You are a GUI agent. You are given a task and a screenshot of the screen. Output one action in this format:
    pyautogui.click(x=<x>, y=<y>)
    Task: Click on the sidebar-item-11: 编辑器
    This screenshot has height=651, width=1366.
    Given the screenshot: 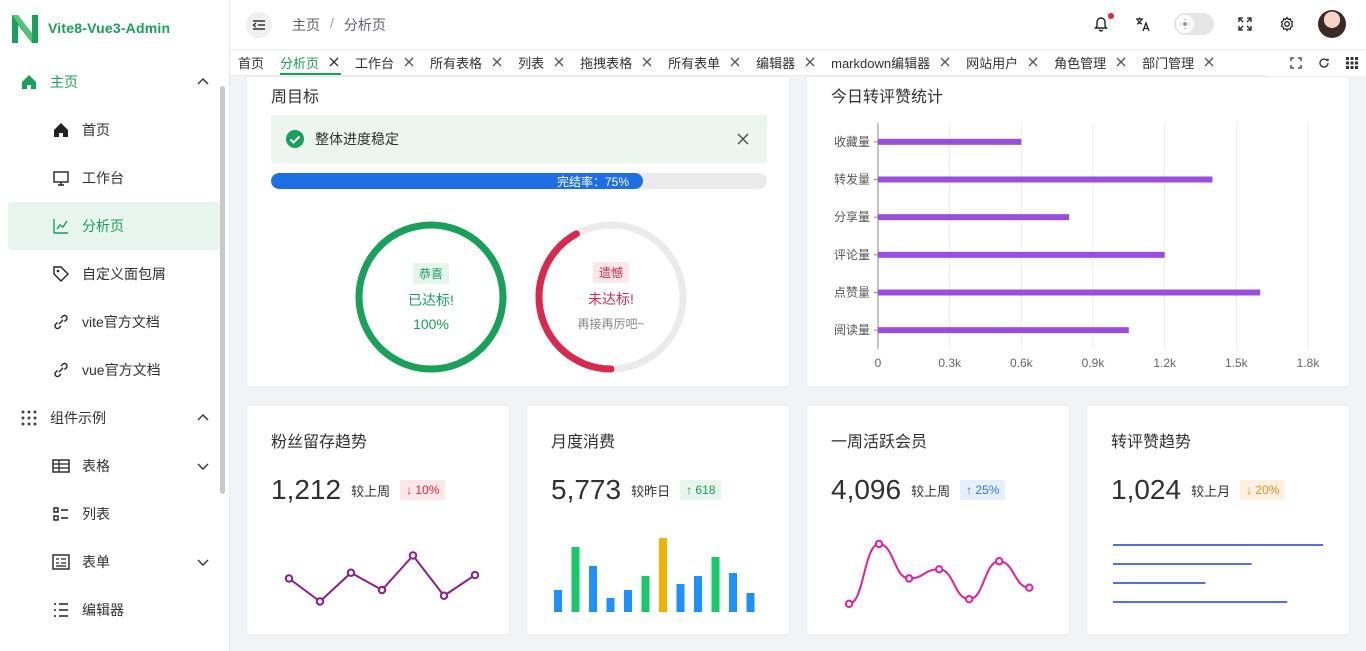 What is the action you would take?
    pyautogui.click(x=111, y=610)
    